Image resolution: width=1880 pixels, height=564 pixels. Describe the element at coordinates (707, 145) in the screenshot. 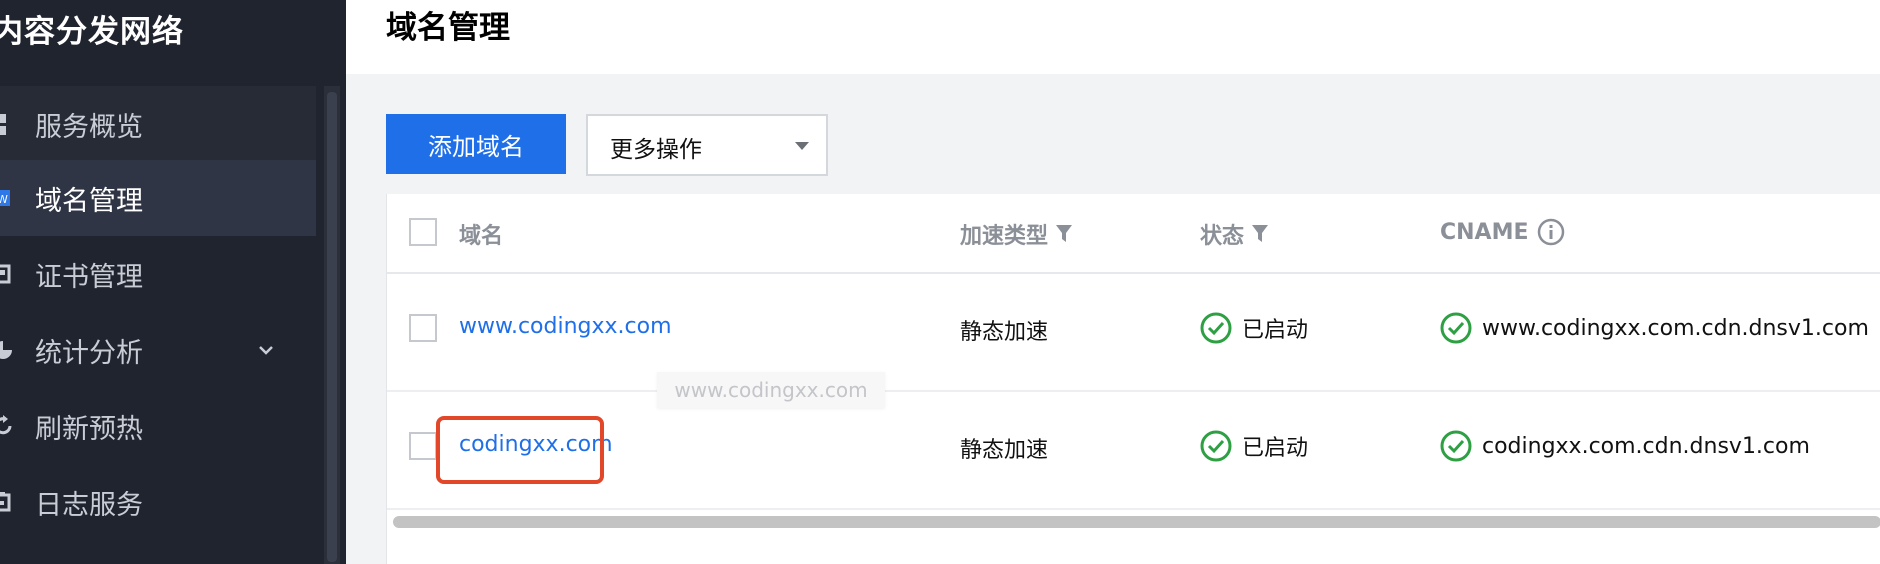

I see `more-actions-select: 更多操作` at that location.